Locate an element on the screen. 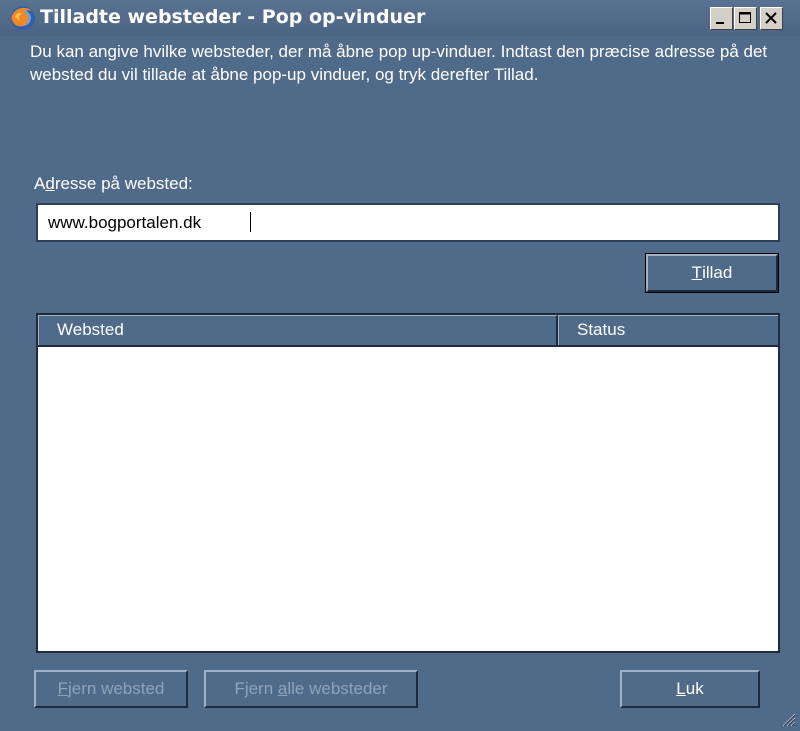 The image size is (800, 731). remove-site-button: Fjern websted is located at coordinates (111, 689).